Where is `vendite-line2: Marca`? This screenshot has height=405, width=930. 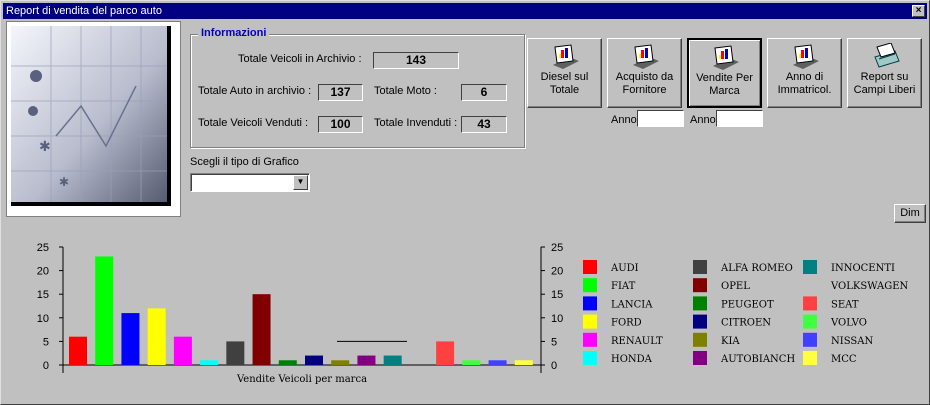 vendite-line2: Marca is located at coordinates (724, 91).